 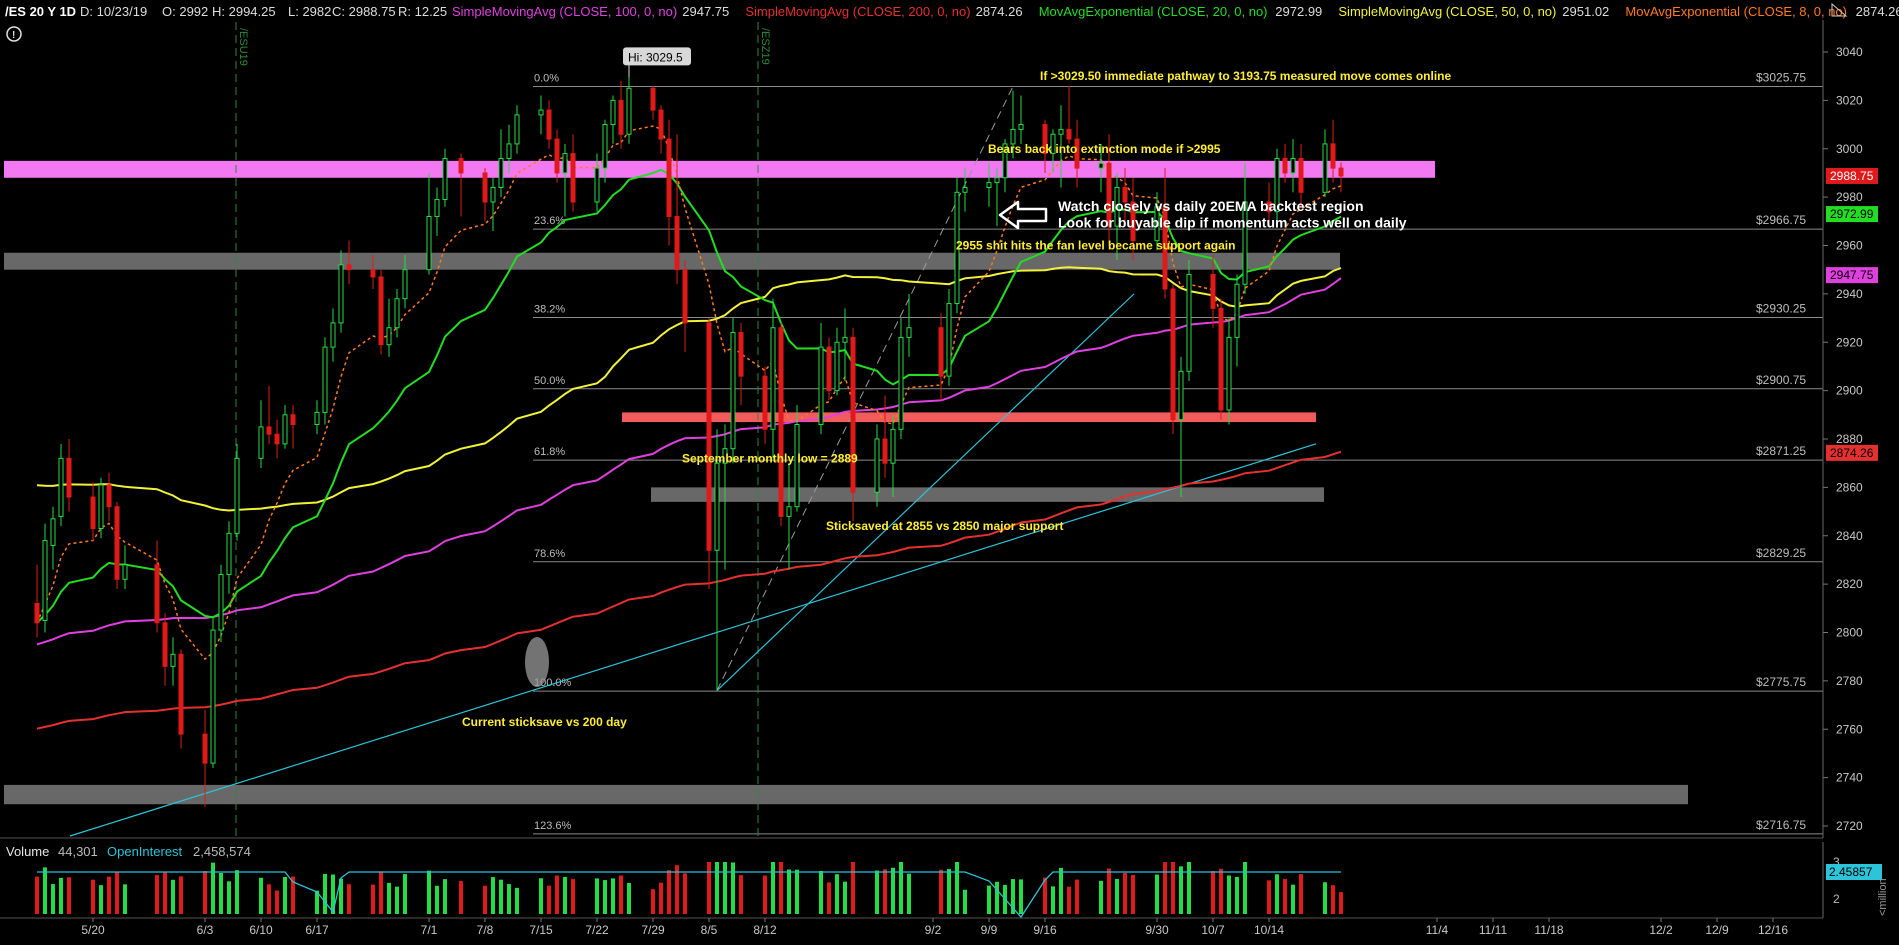 I want to click on fib-pct-7: 123.6%, so click(x=553, y=826).